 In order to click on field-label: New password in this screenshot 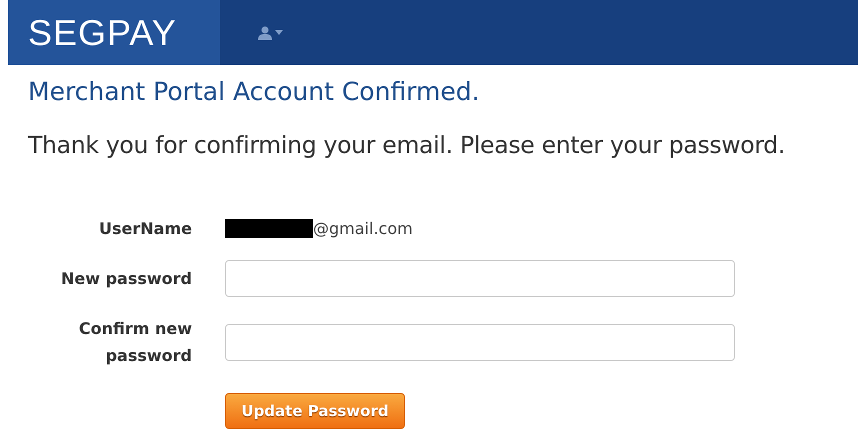, I will do `click(126, 279)`.